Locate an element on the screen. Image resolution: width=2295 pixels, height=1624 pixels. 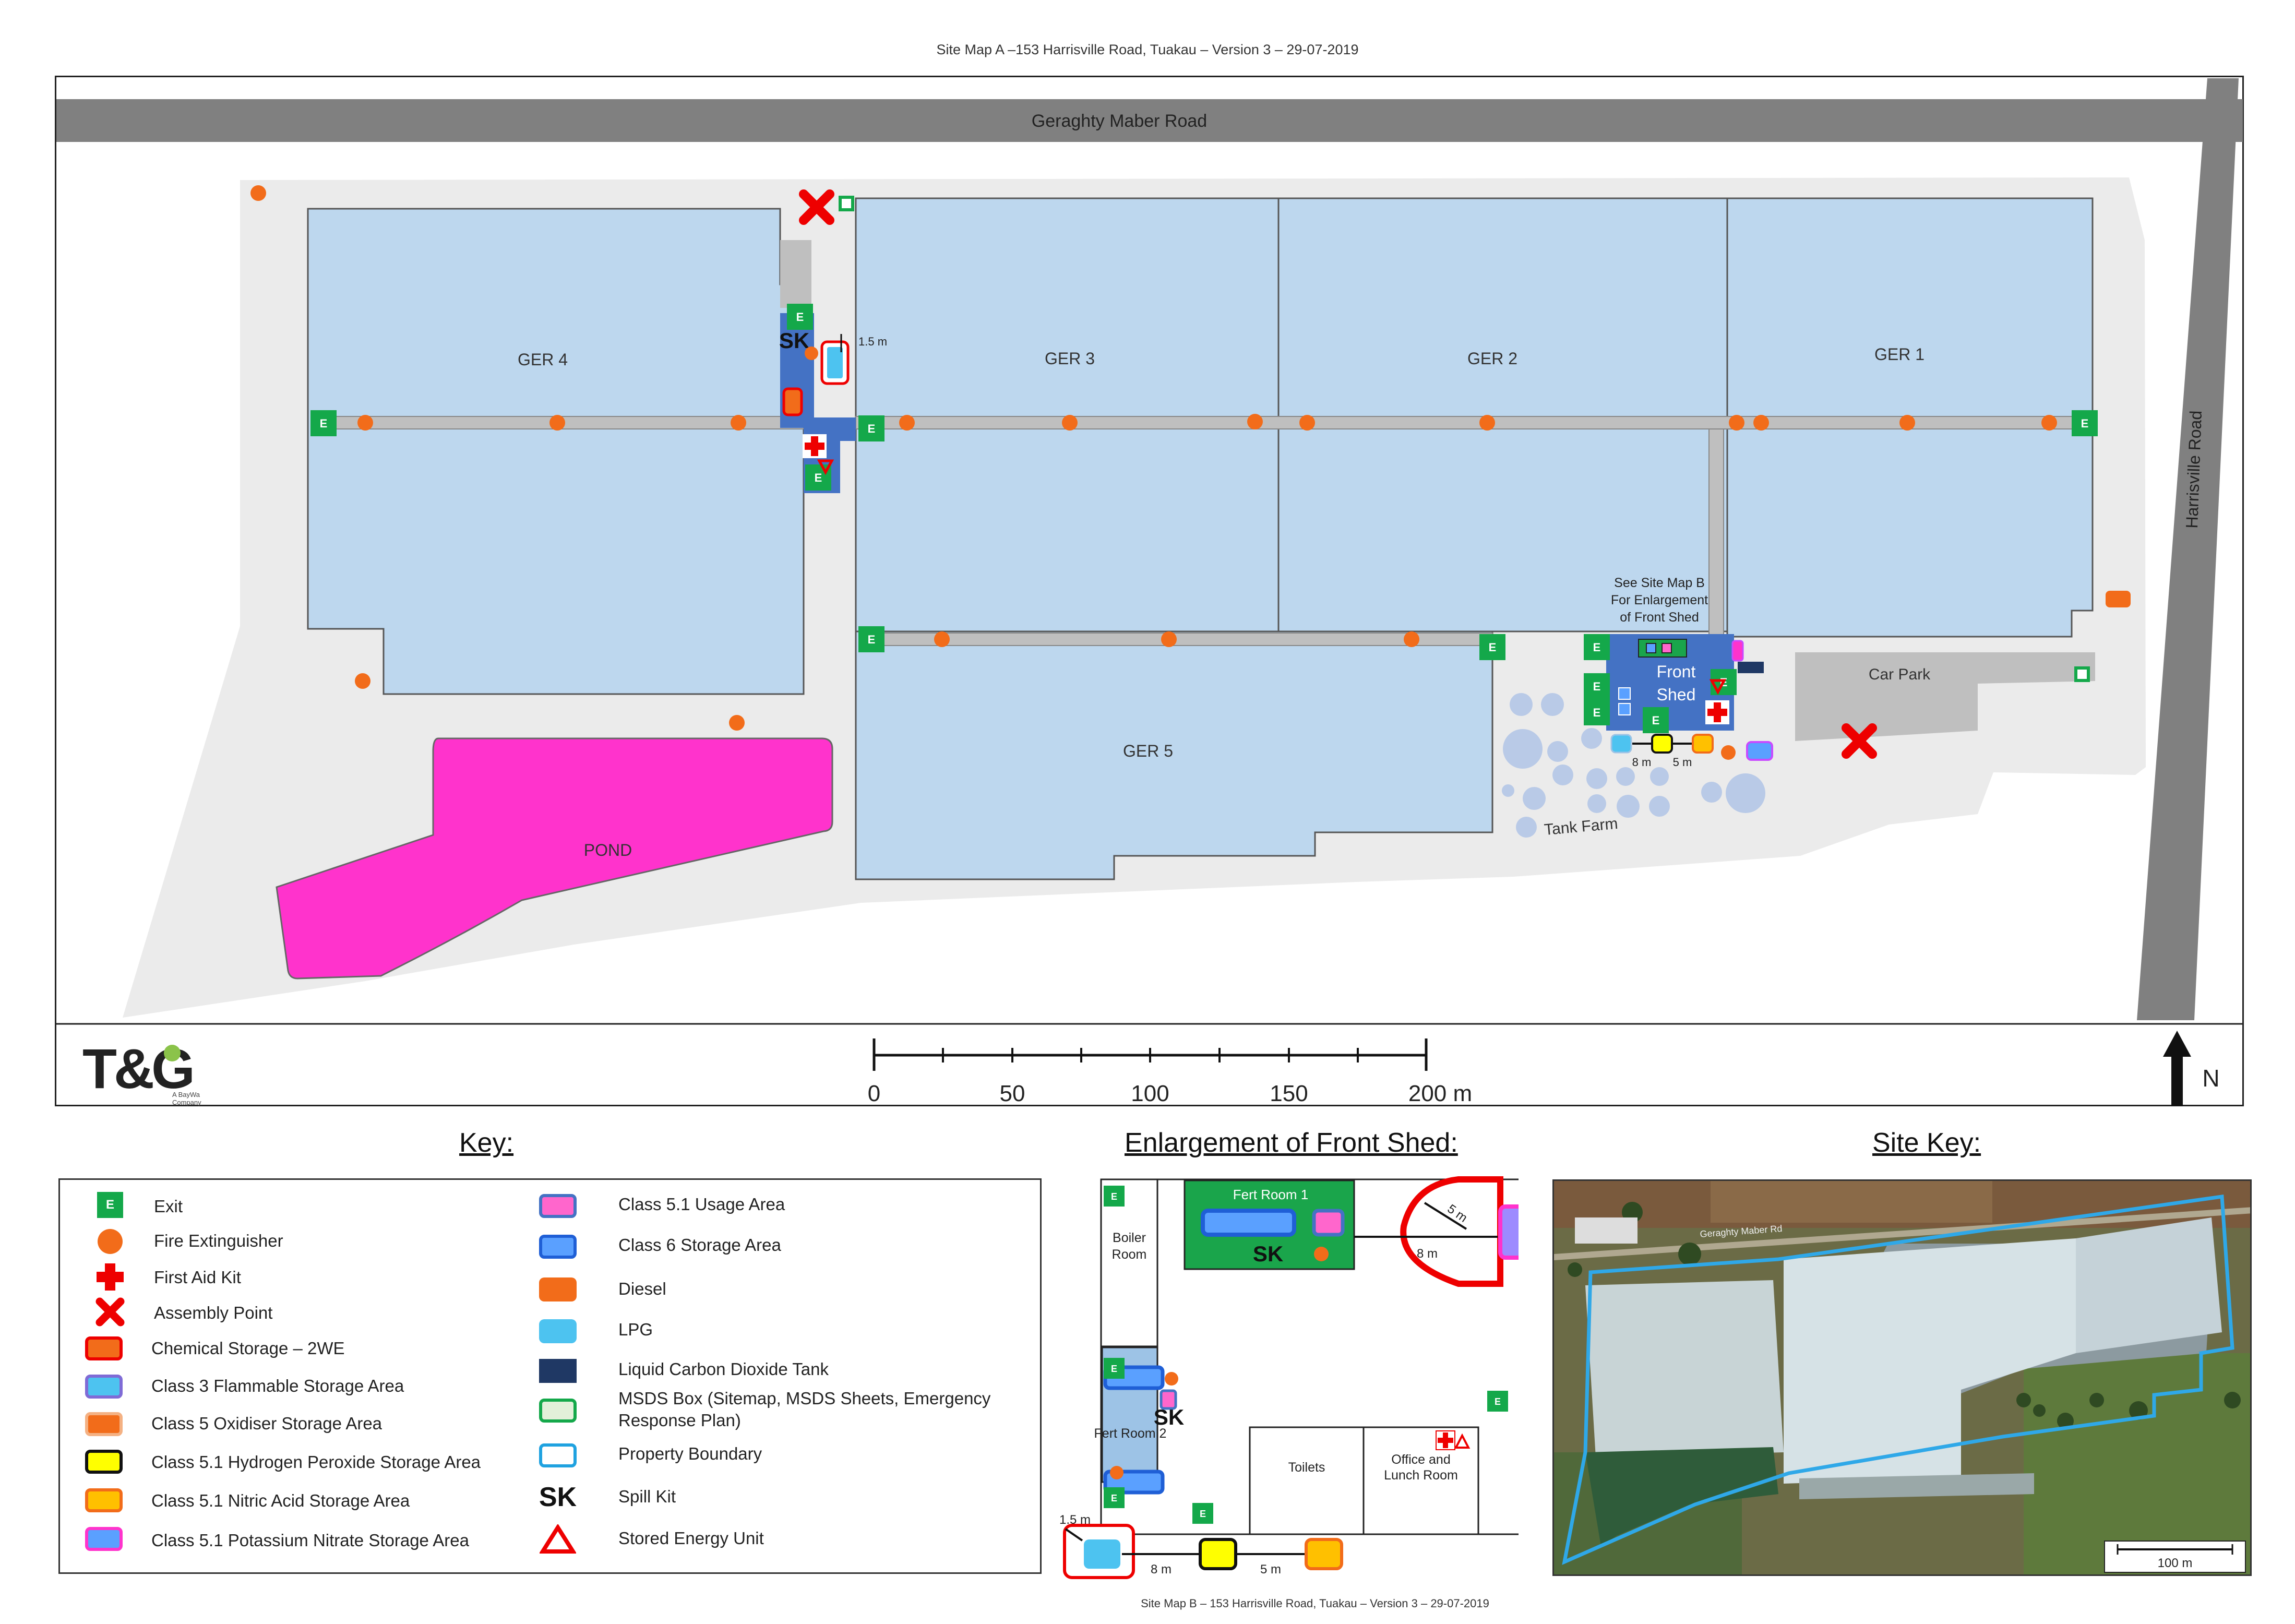
diesel-swatch is located at coordinates (558, 1289).